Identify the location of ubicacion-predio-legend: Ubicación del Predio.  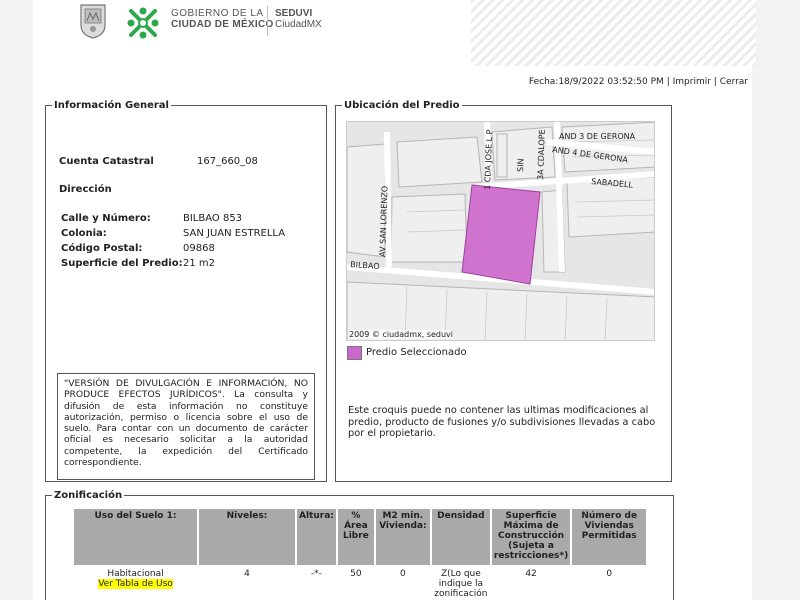
(402, 105).